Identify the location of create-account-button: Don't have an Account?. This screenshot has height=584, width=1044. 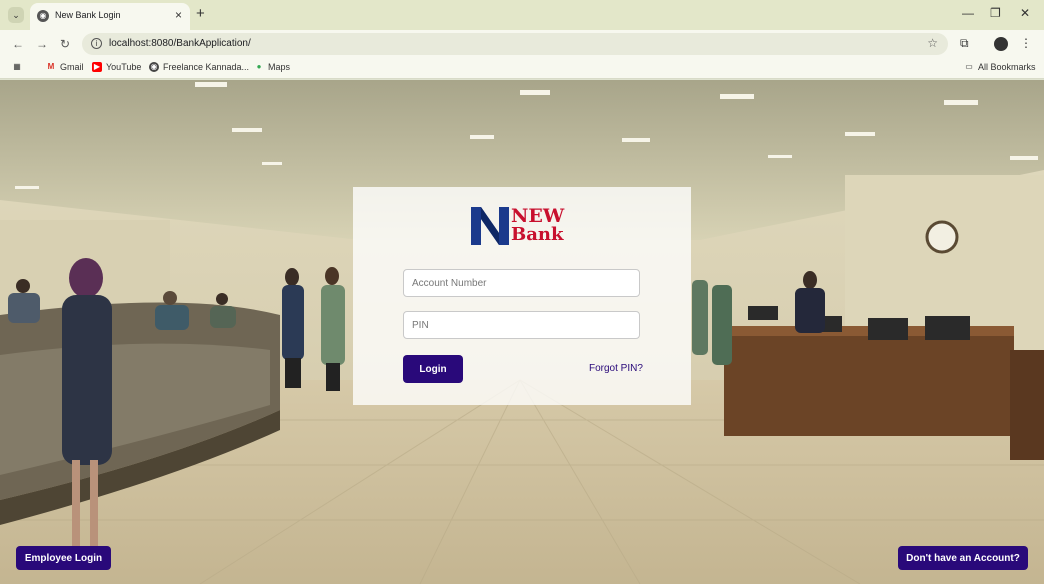
(963, 558).